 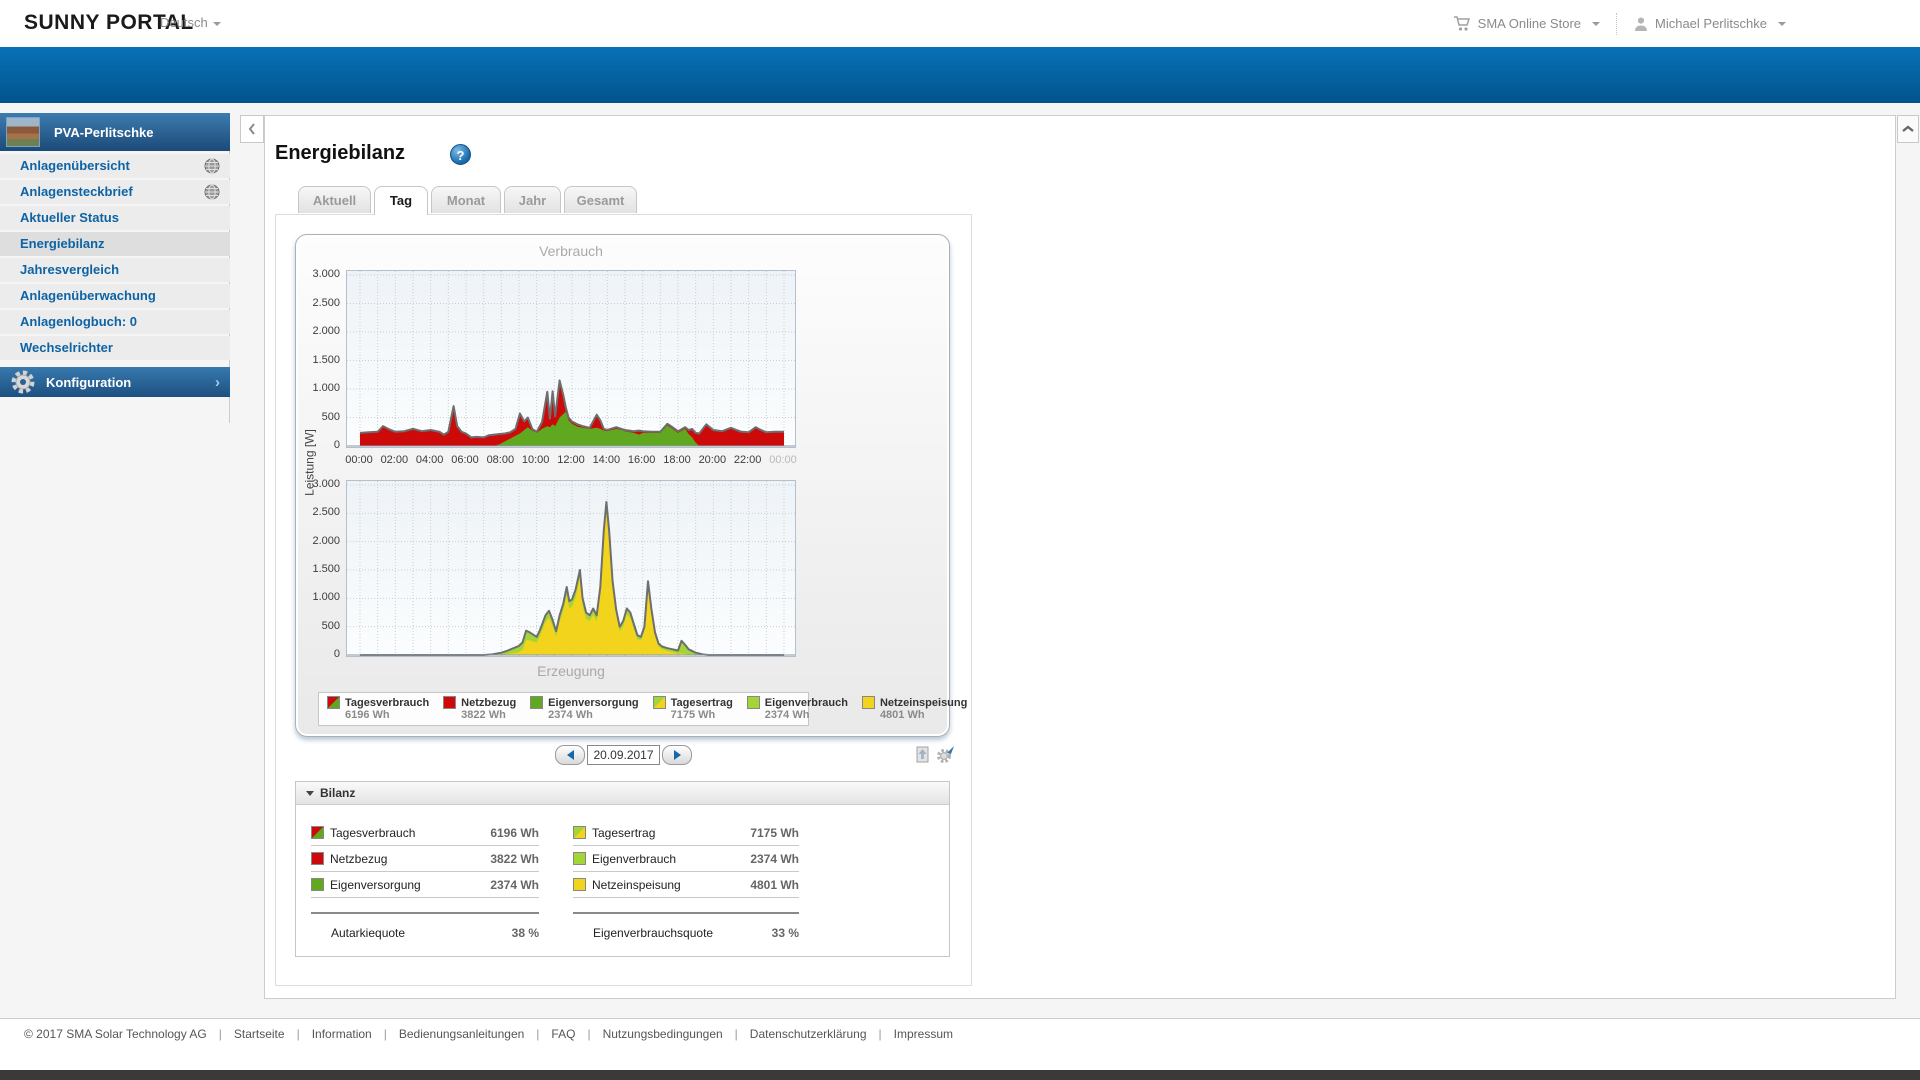 I want to click on online-store-menu: SMA Online Store, so click(x=1526, y=23).